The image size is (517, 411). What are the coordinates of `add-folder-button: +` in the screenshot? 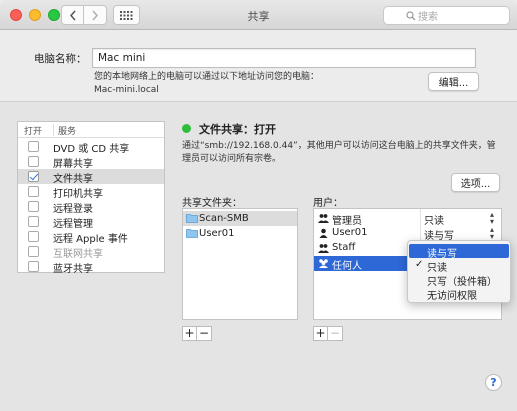 It's located at (189, 333).